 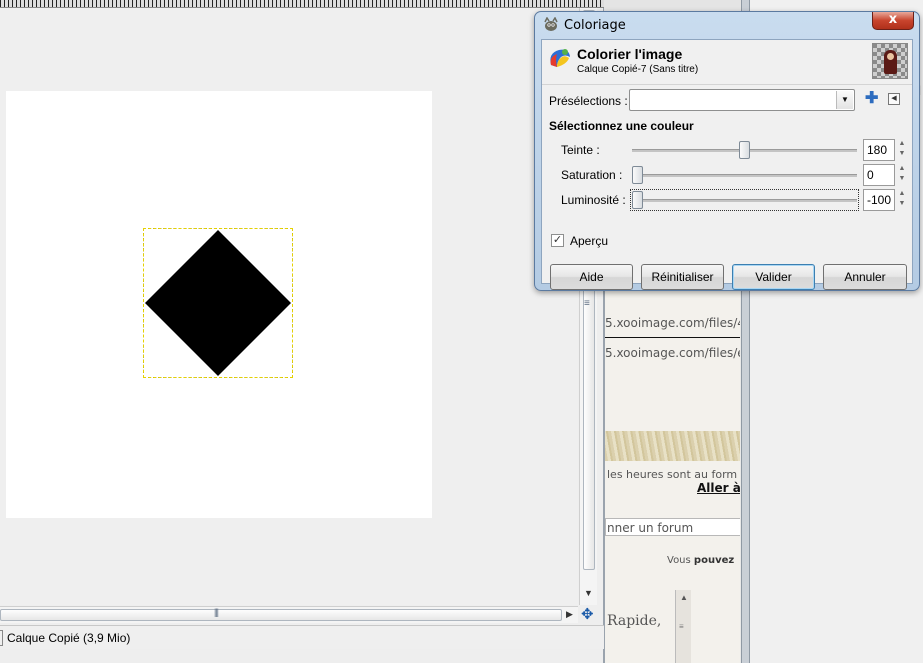 I want to click on url-text: 5.xooimage.com/files/e/, so click(x=672, y=353).